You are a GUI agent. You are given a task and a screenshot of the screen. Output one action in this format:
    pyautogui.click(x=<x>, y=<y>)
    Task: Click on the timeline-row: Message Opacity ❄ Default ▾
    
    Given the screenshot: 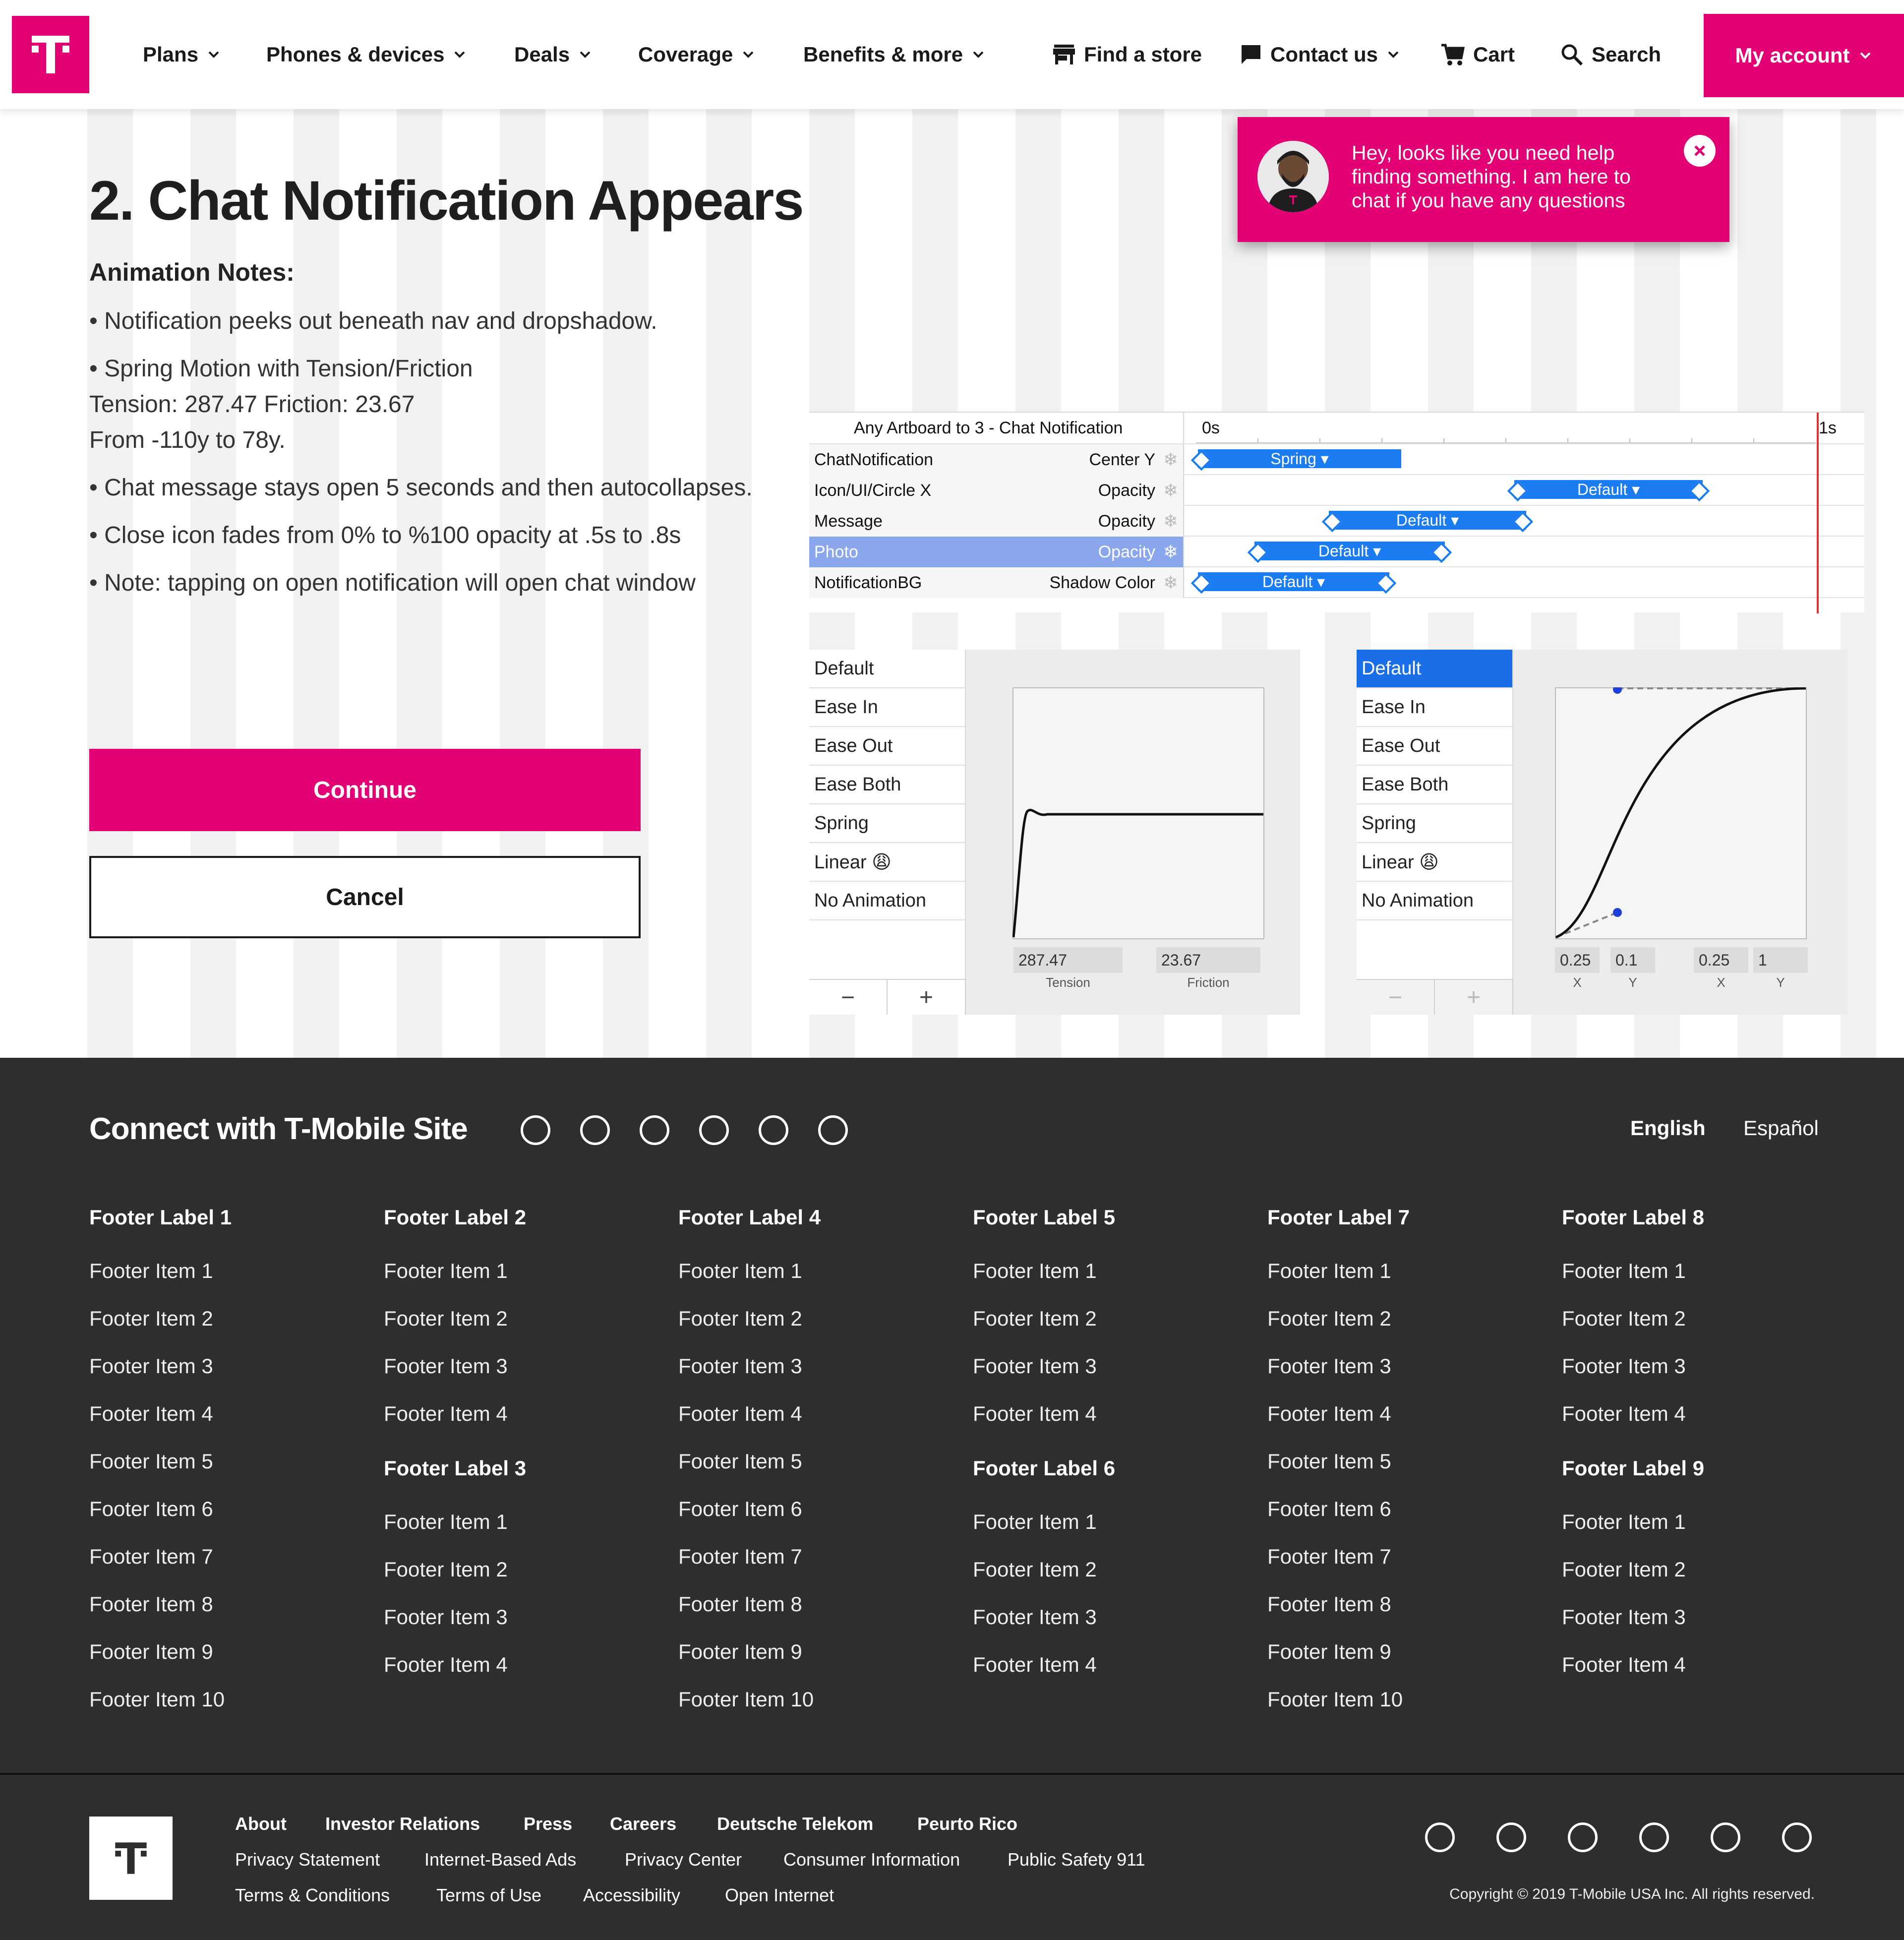 What is the action you would take?
    pyautogui.click(x=1336, y=521)
    